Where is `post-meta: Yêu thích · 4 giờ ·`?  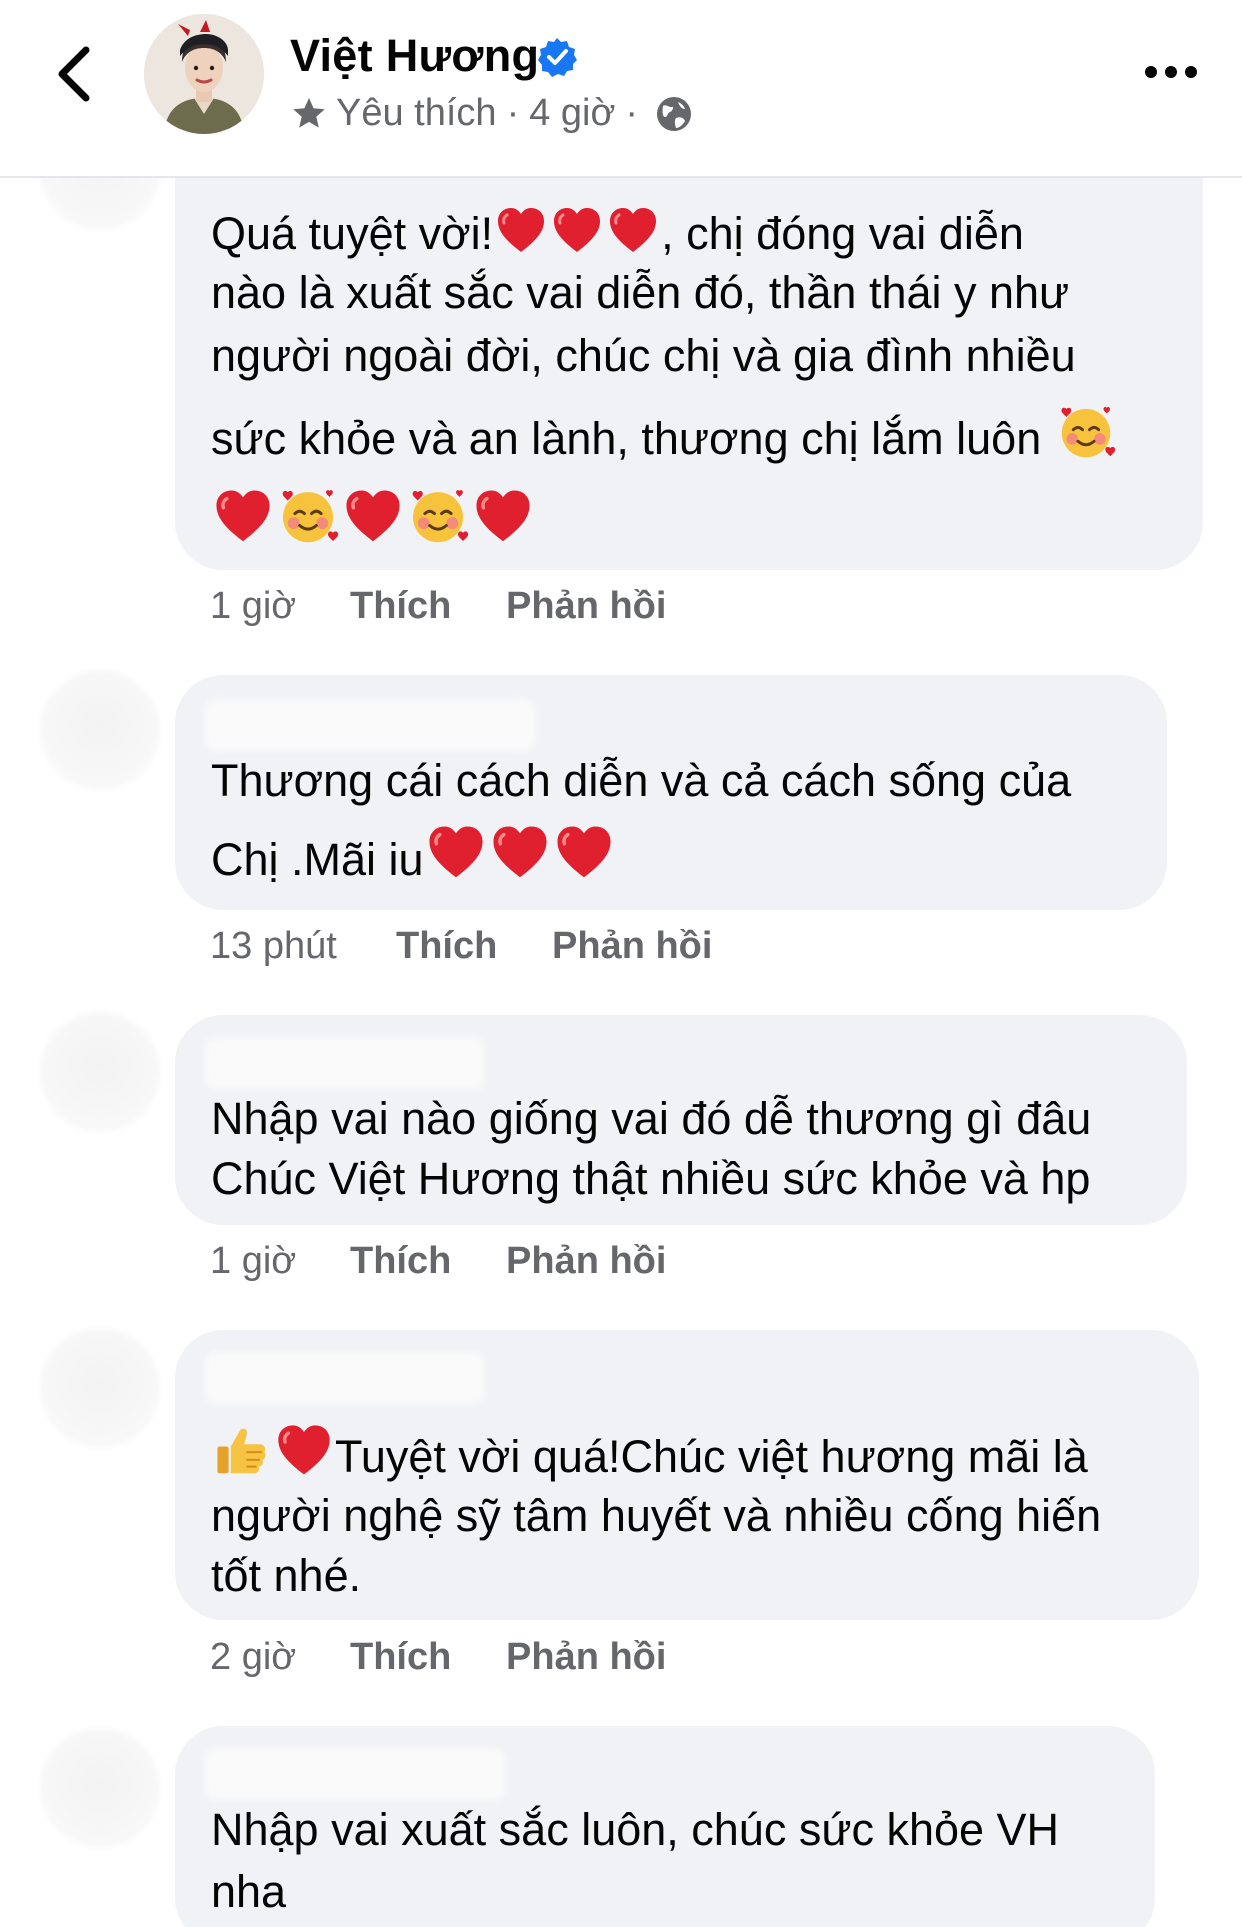 post-meta: Yêu thích · 4 giờ · is located at coordinates (492, 113).